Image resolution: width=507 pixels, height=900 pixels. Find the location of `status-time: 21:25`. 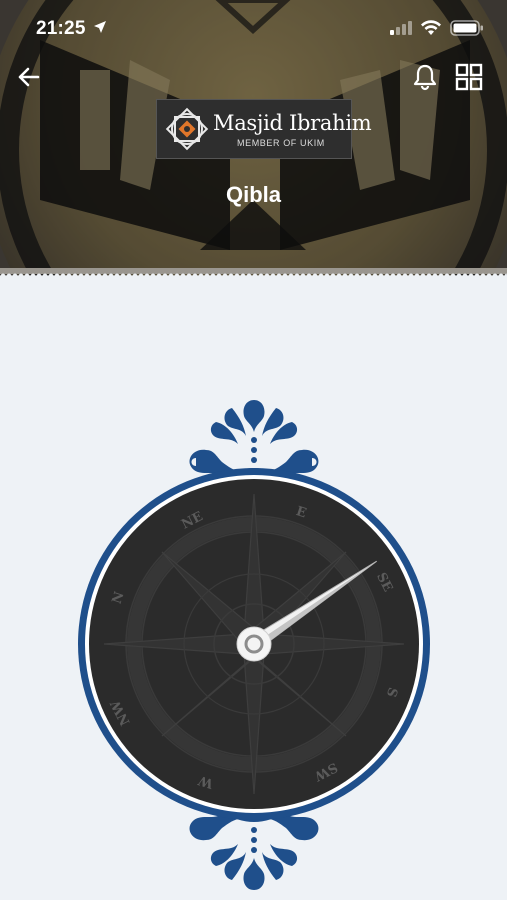

status-time: 21:25 is located at coordinates (61, 28).